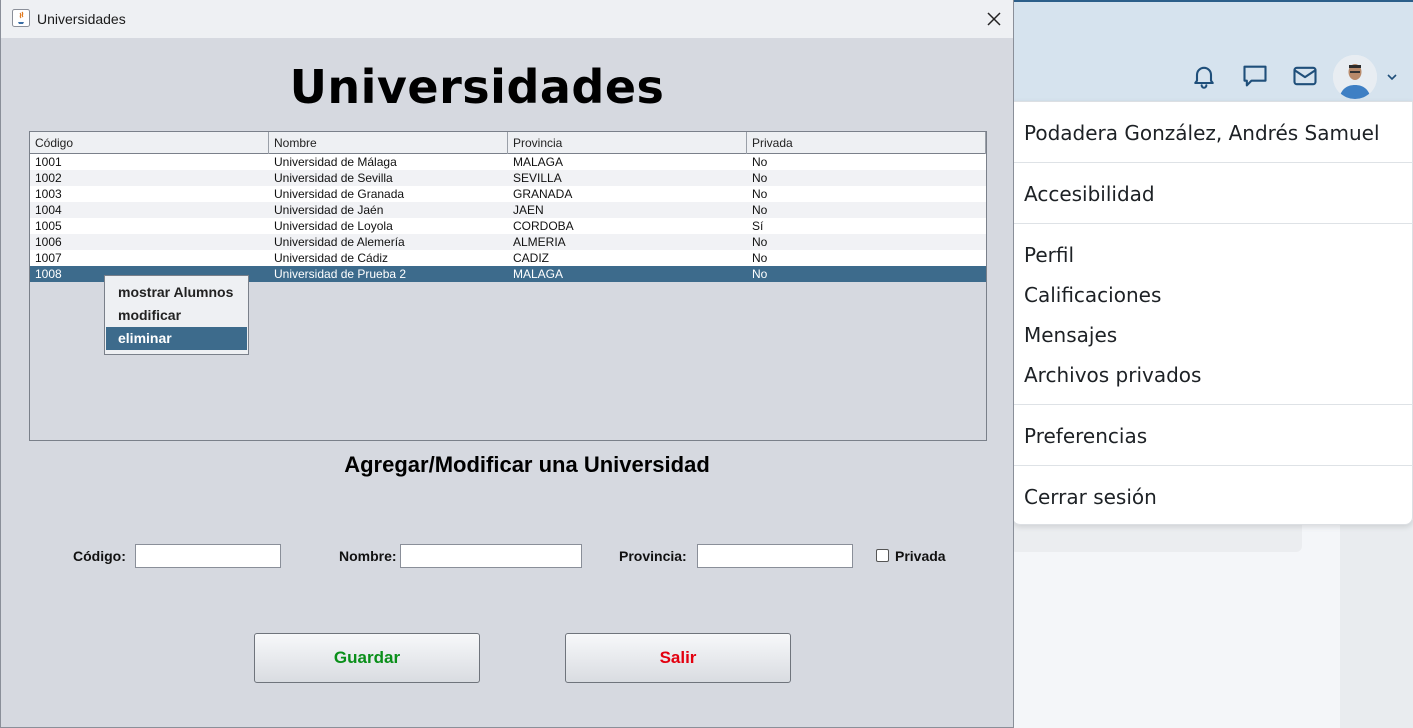  What do you see at coordinates (333, 226) in the screenshot?
I see `table-cell: Universidad de Loyola` at bounding box center [333, 226].